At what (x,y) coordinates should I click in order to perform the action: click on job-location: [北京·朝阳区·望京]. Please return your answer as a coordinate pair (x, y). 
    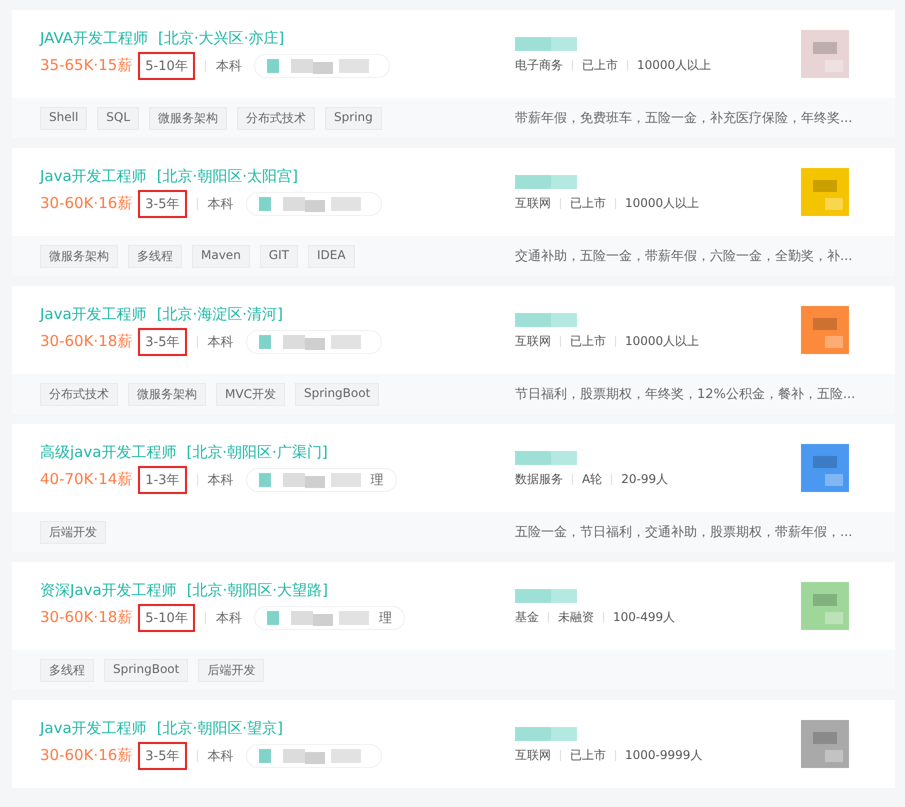
    Looking at the image, I should click on (219, 728).